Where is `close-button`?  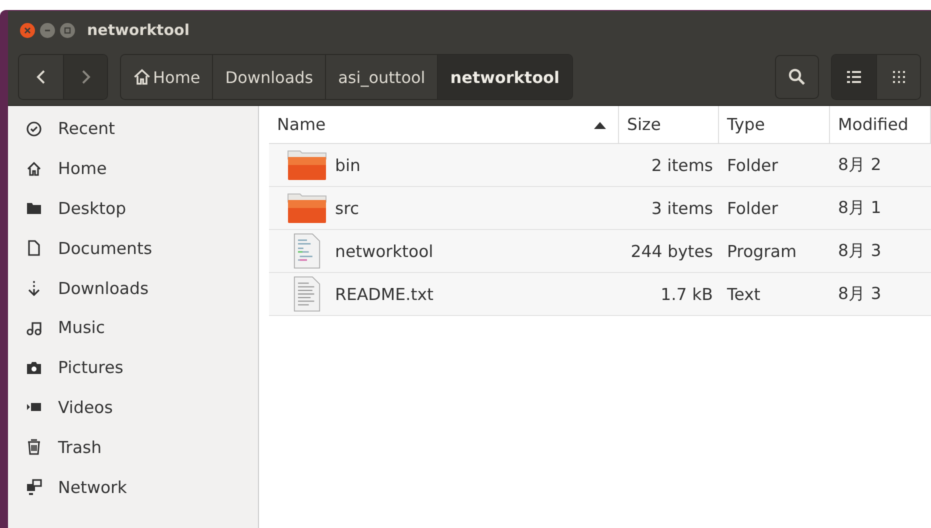 close-button is located at coordinates (27, 30).